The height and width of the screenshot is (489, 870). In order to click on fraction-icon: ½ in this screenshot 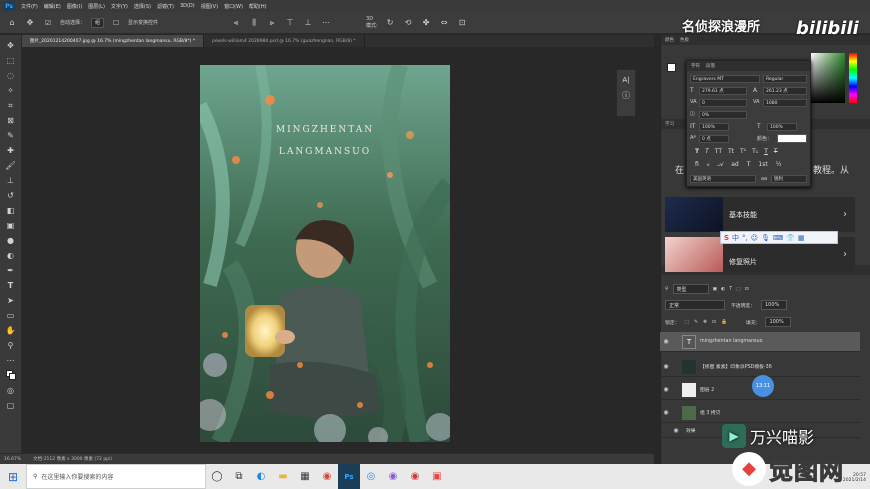, I will do `click(779, 165)`.